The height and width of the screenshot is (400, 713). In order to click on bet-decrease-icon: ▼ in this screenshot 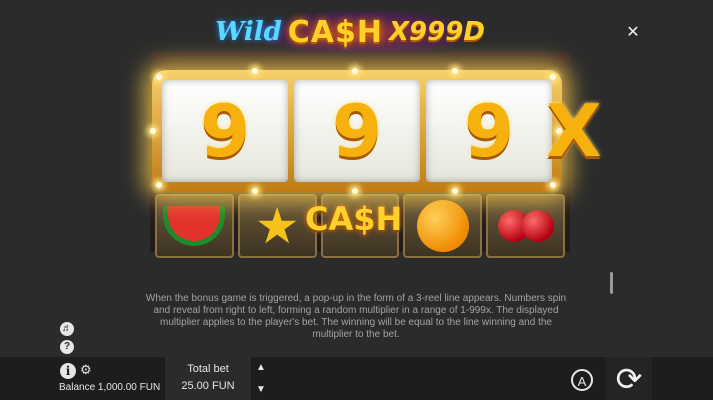, I will do `click(261, 389)`.